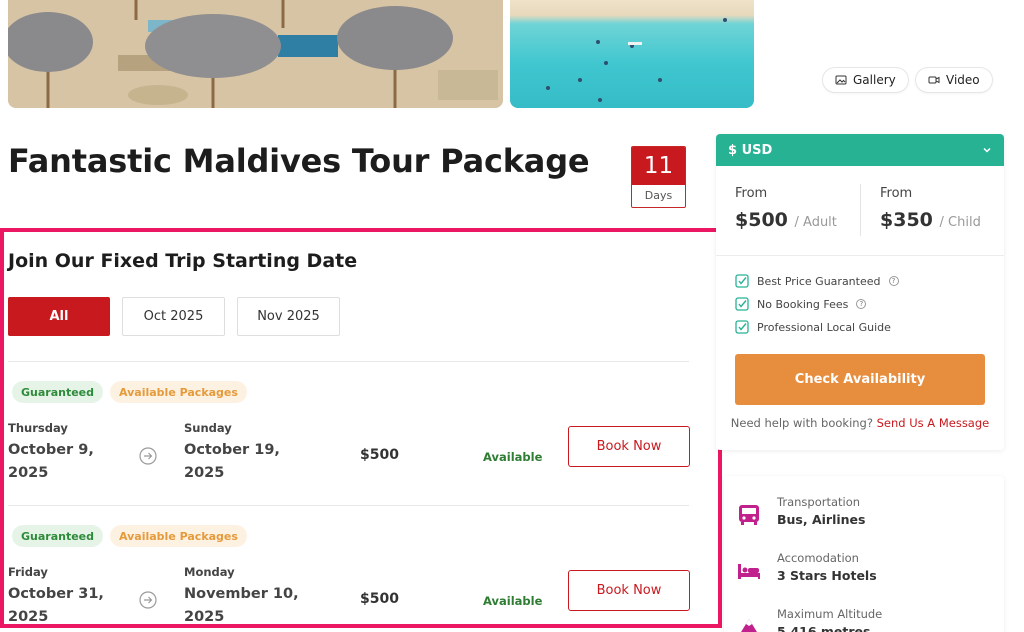 The image size is (1024, 632). I want to click on perk-no-fees: No Booking Fees ?, so click(801, 304).